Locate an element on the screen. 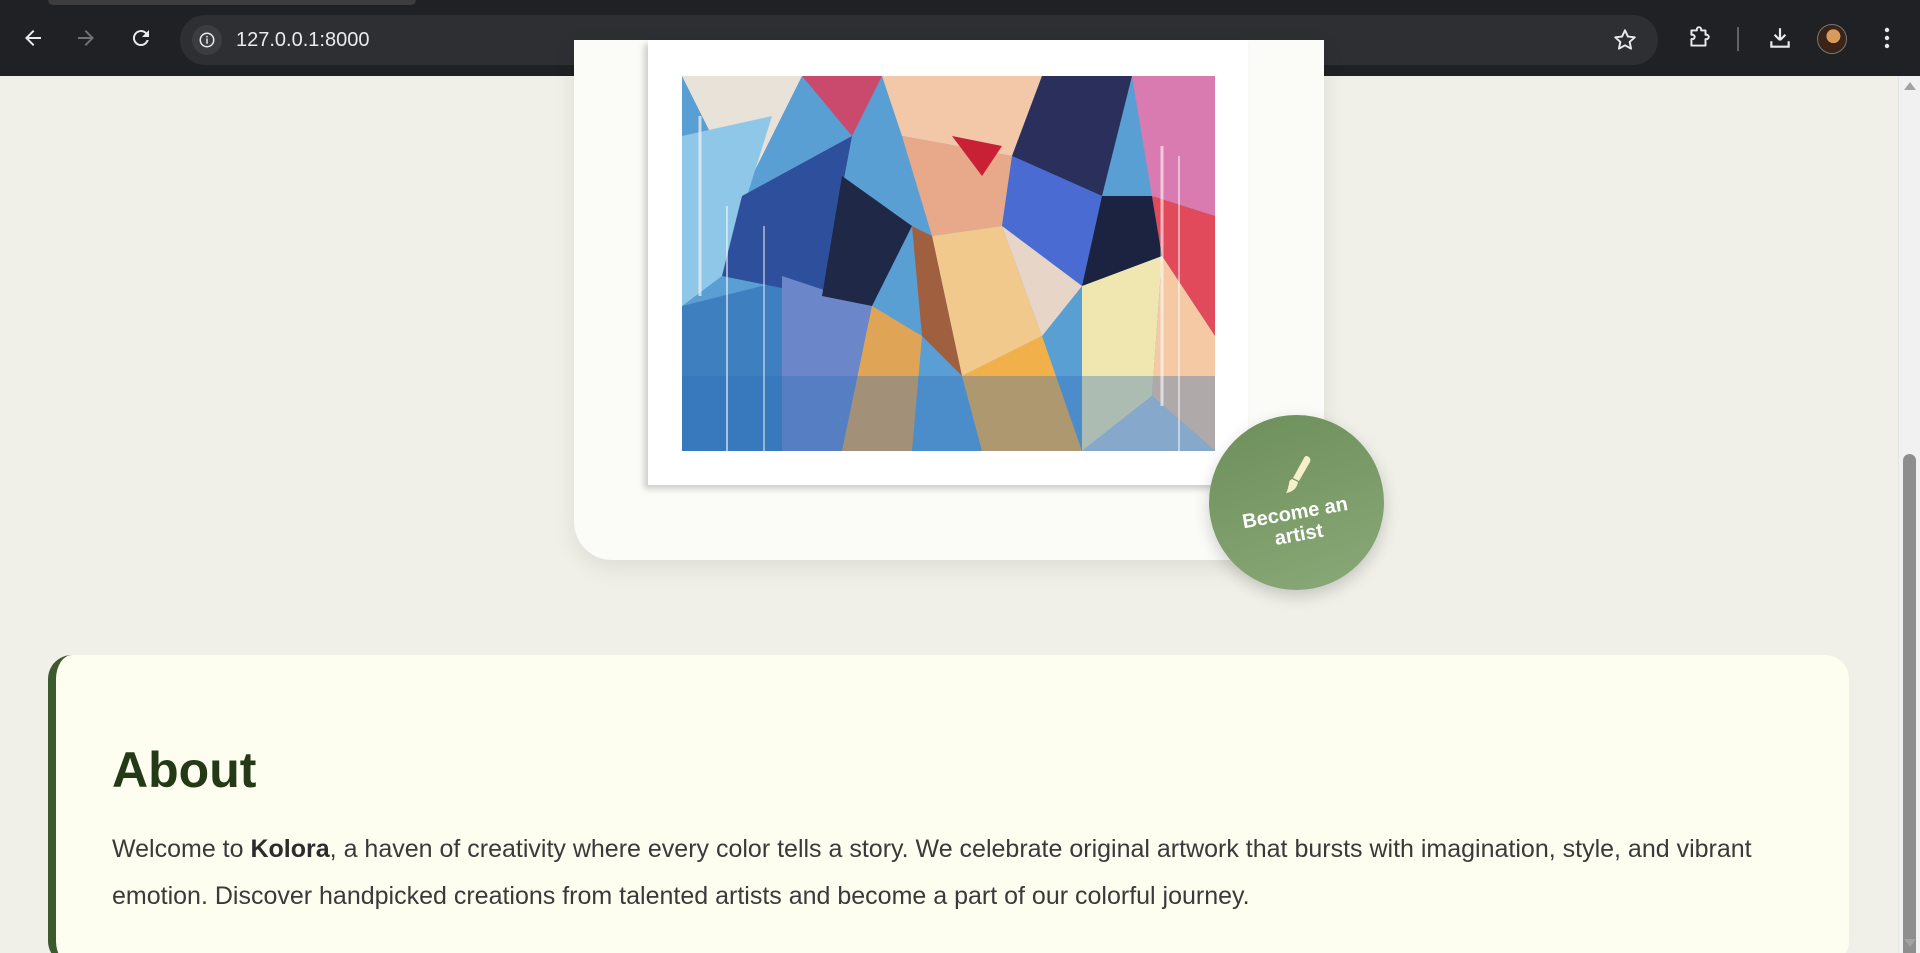 This screenshot has width=1920, height=953. about-text-intro: Welcome to is located at coordinates (181, 849).